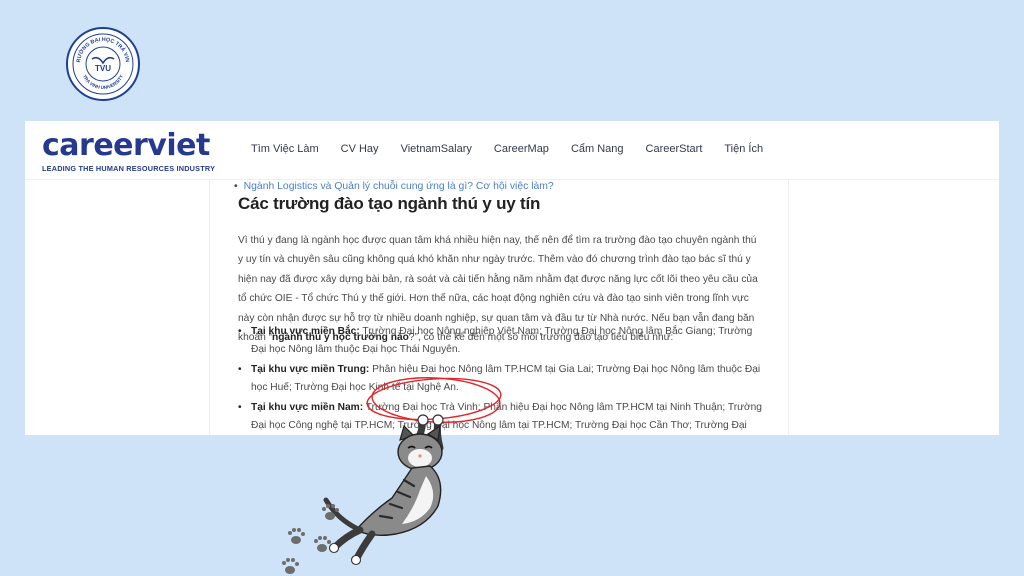 The width and height of the screenshot is (1024, 576). Describe the element at coordinates (310, 539) in the screenshot. I see `paw-print-icon` at that location.